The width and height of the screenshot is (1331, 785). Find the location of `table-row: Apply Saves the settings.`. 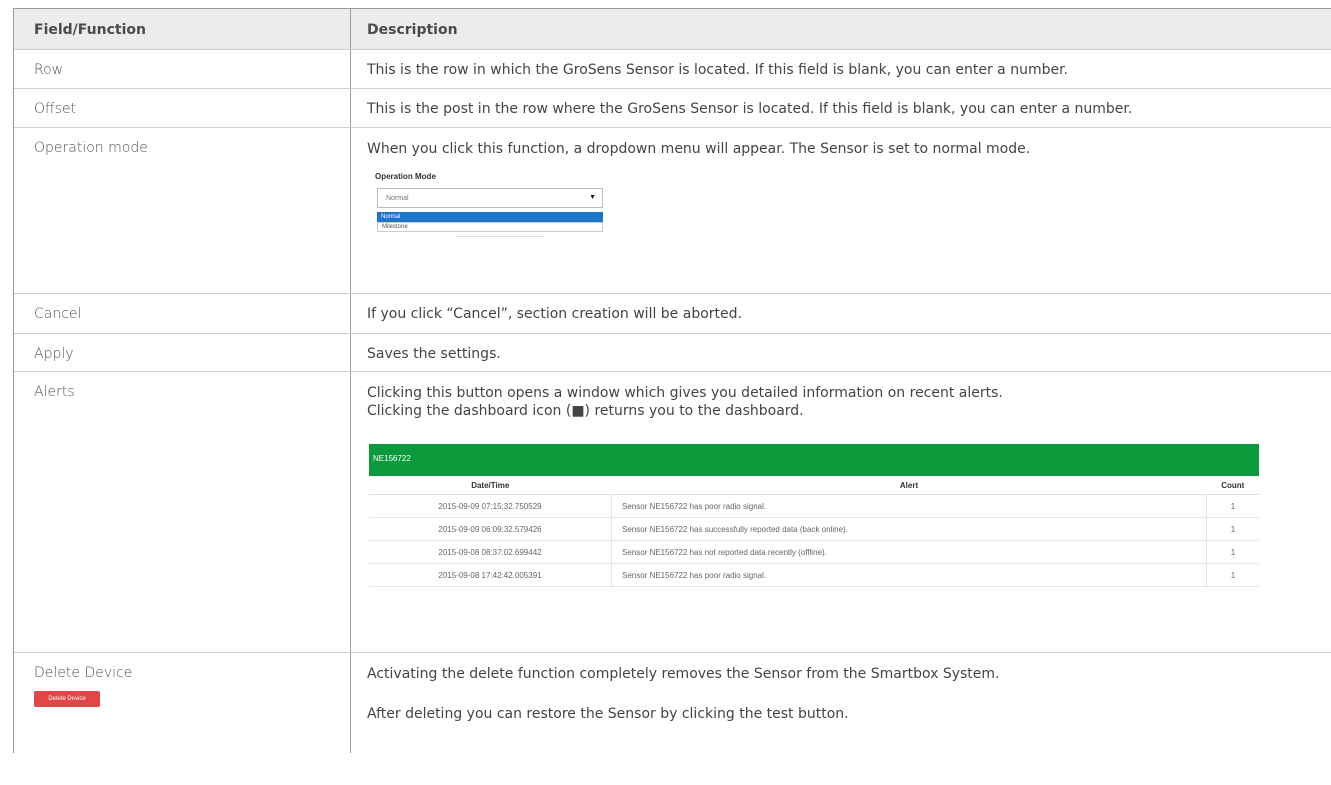

table-row: Apply Saves the settings. is located at coordinates (672, 353).